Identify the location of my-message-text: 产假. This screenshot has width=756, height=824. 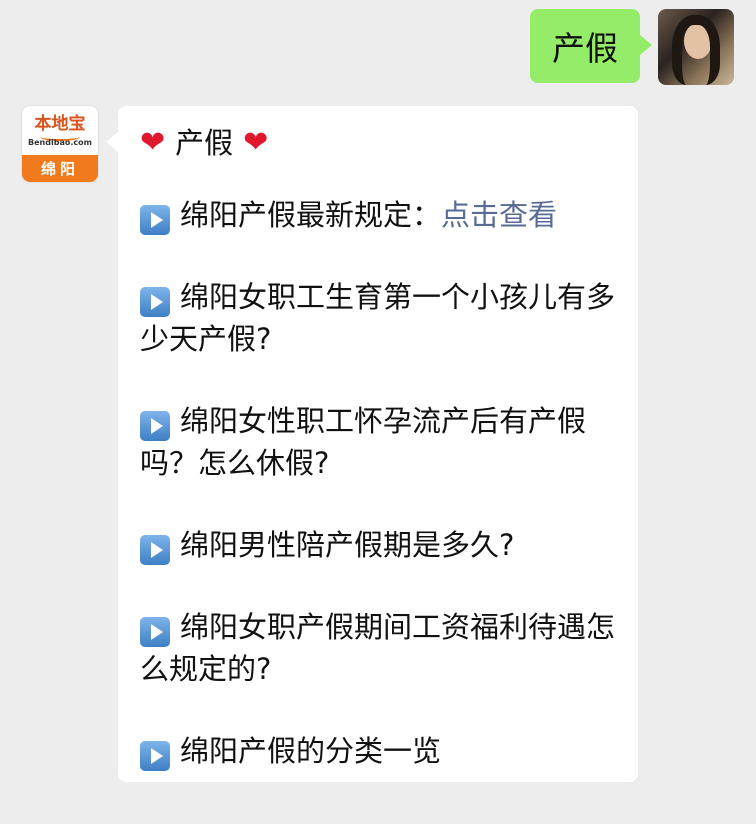
(585, 48).